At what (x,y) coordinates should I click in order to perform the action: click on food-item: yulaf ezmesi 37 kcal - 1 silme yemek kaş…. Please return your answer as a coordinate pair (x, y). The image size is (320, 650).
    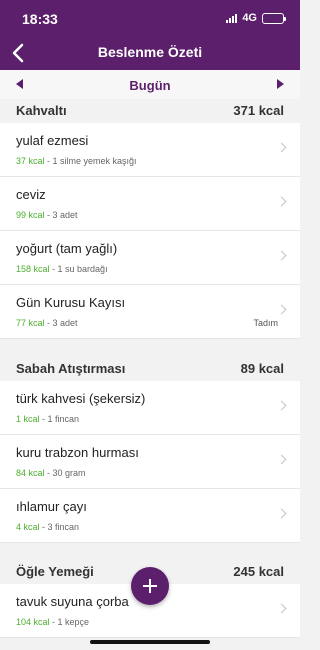
    Looking at the image, I should click on (150, 150).